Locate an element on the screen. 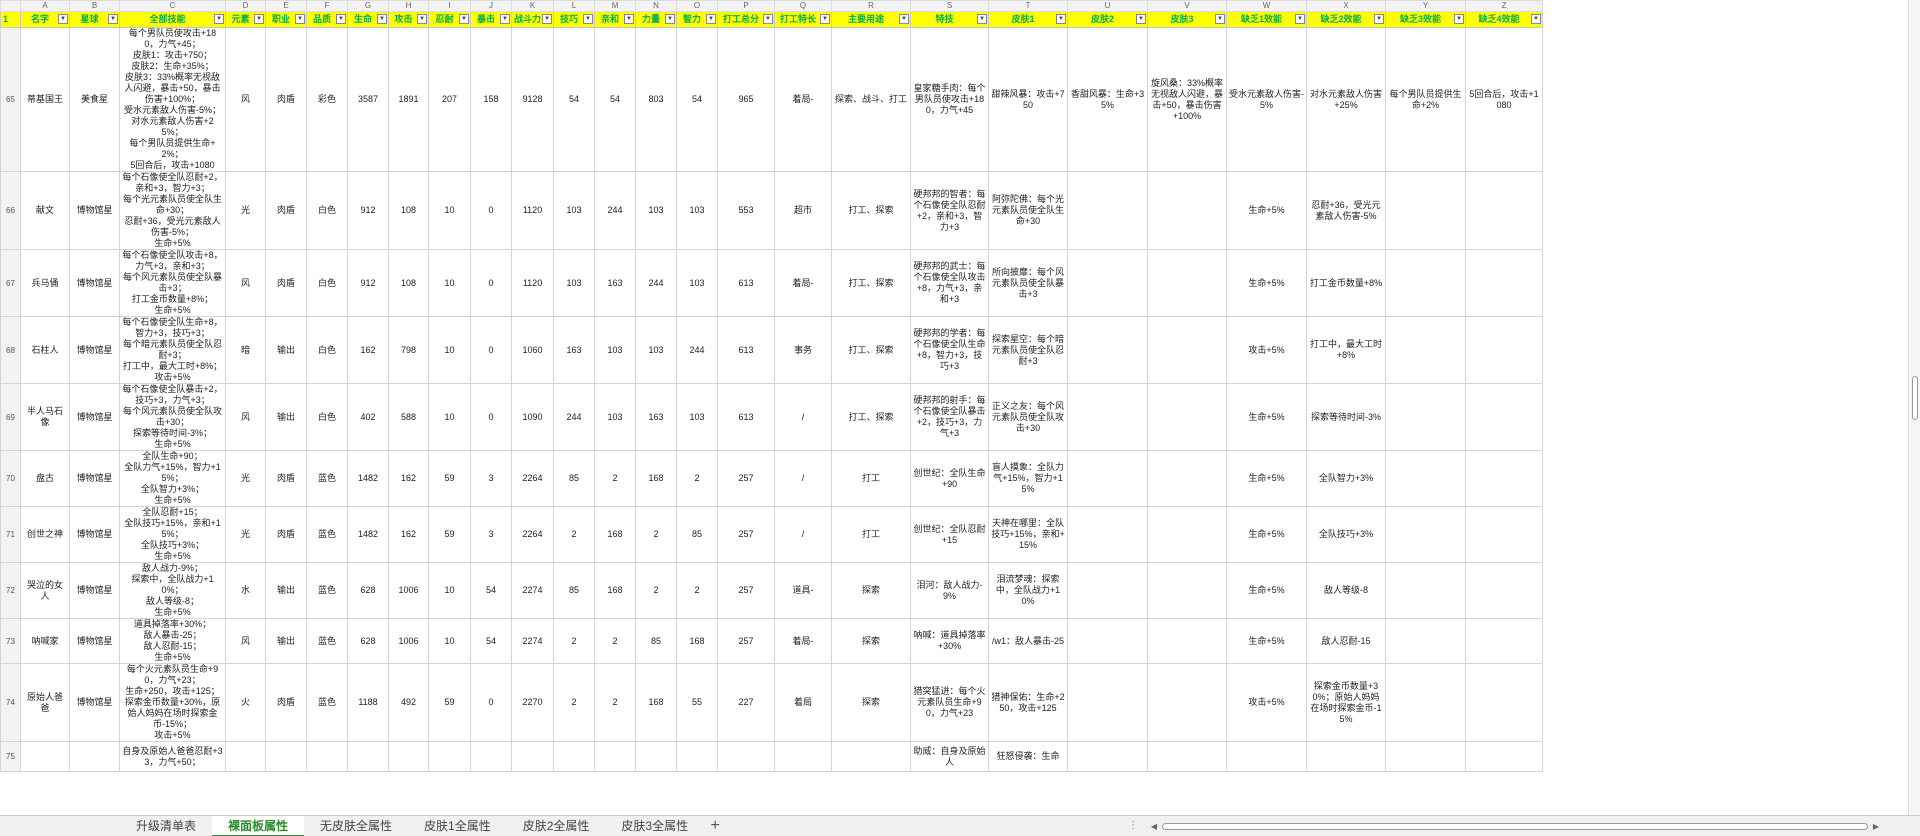  column-letter-u: U is located at coordinates (1108, 6).